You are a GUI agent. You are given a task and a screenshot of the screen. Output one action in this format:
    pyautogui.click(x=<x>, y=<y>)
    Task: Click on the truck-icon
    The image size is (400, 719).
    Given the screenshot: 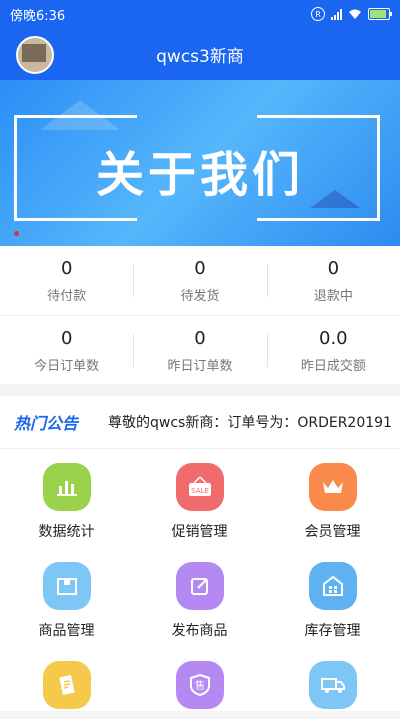 What is the action you would take?
    pyautogui.click(x=332, y=685)
    